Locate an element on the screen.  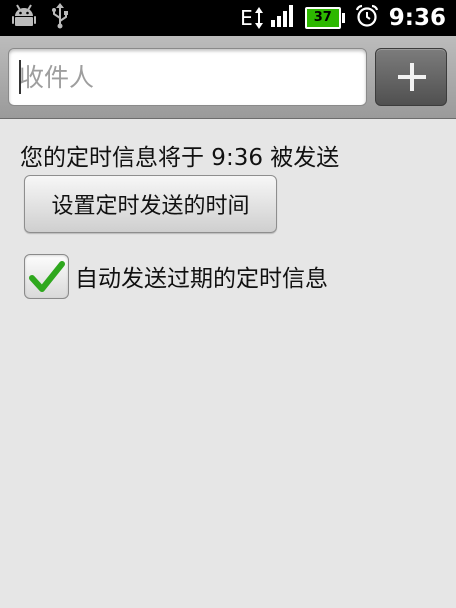
recipient-header is located at coordinates (228, 77).